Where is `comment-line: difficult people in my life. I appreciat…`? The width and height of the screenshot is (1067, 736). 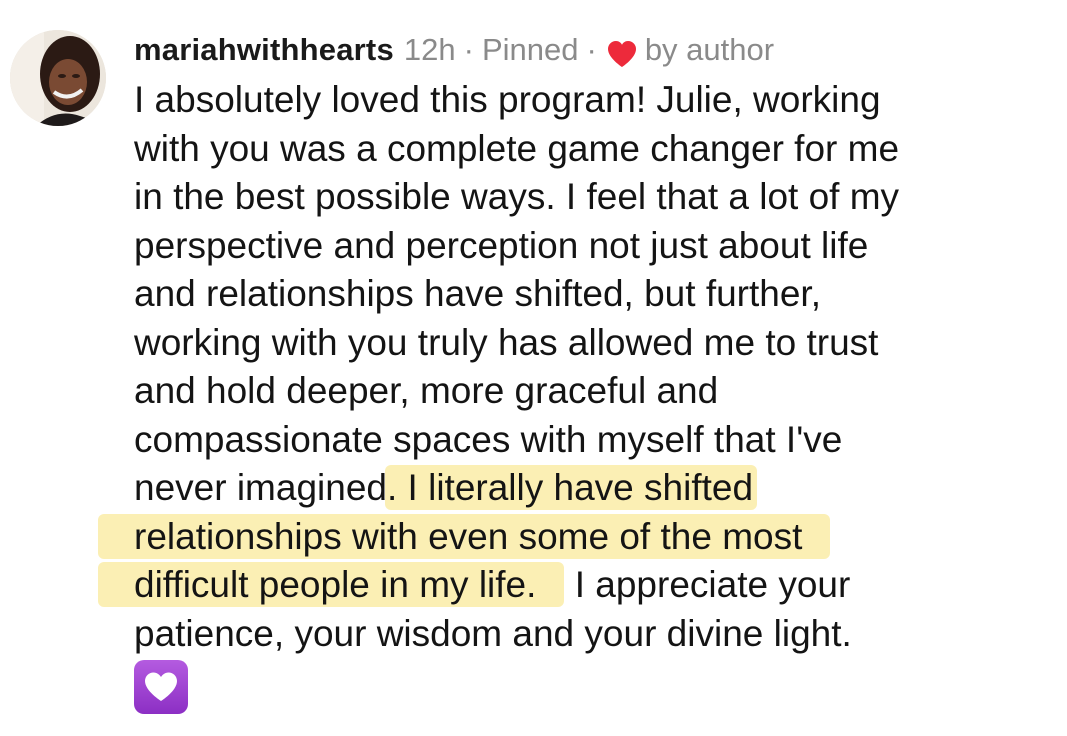 comment-line: difficult people in my life. I appreciat… is located at coordinates (573, 585).